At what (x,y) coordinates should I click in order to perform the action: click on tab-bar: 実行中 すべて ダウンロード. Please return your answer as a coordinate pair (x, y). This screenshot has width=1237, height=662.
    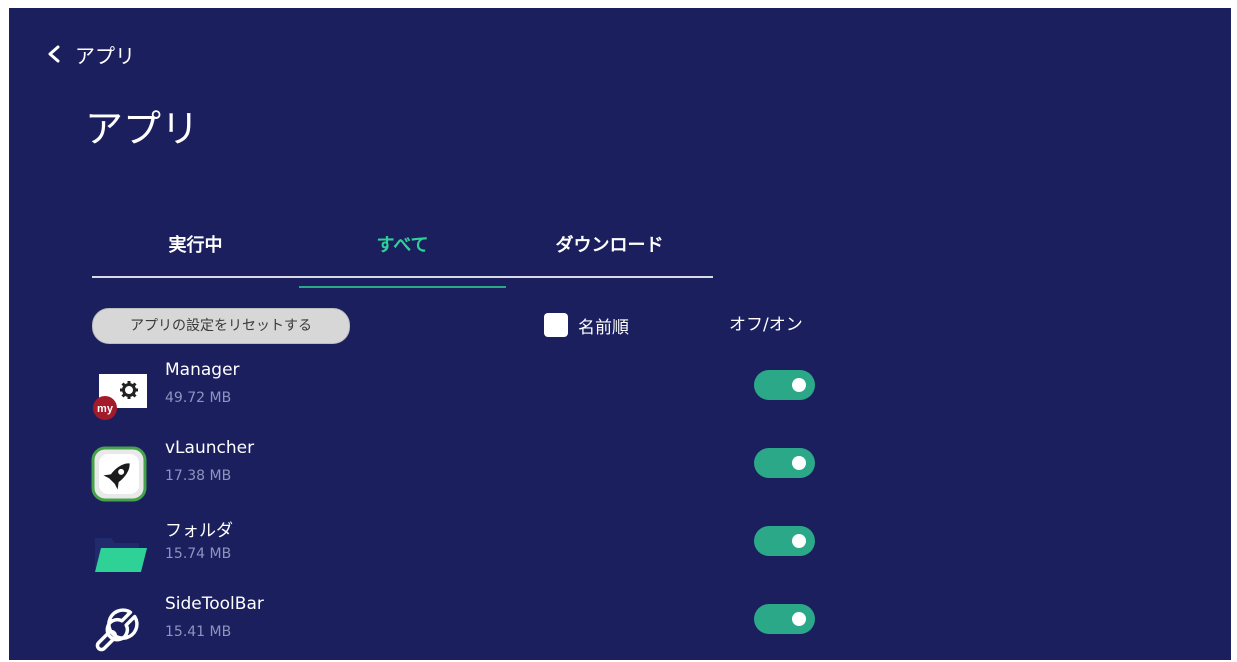
    Looking at the image, I should click on (402, 258).